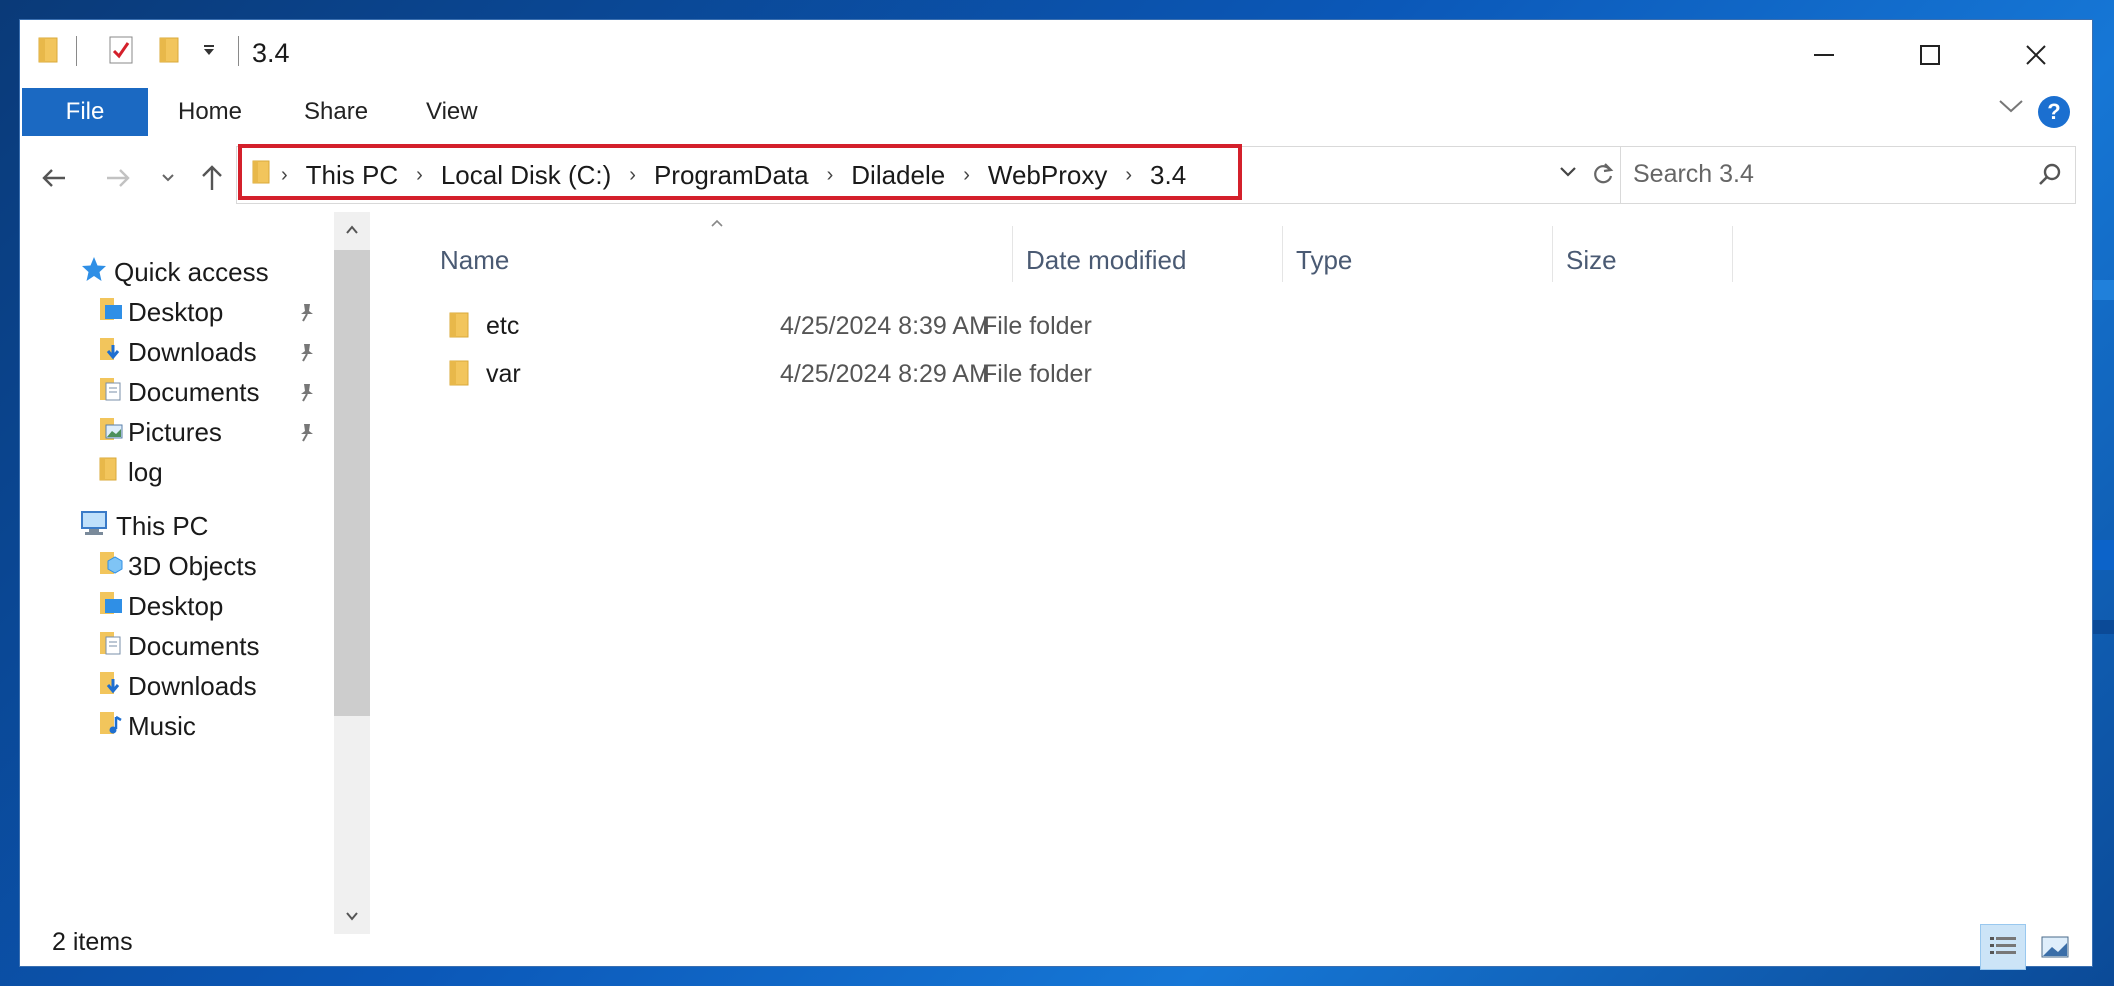 This screenshot has height=986, width=2114. What do you see at coordinates (1056, 55) in the screenshot?
I see `title-bar: 3.4` at bounding box center [1056, 55].